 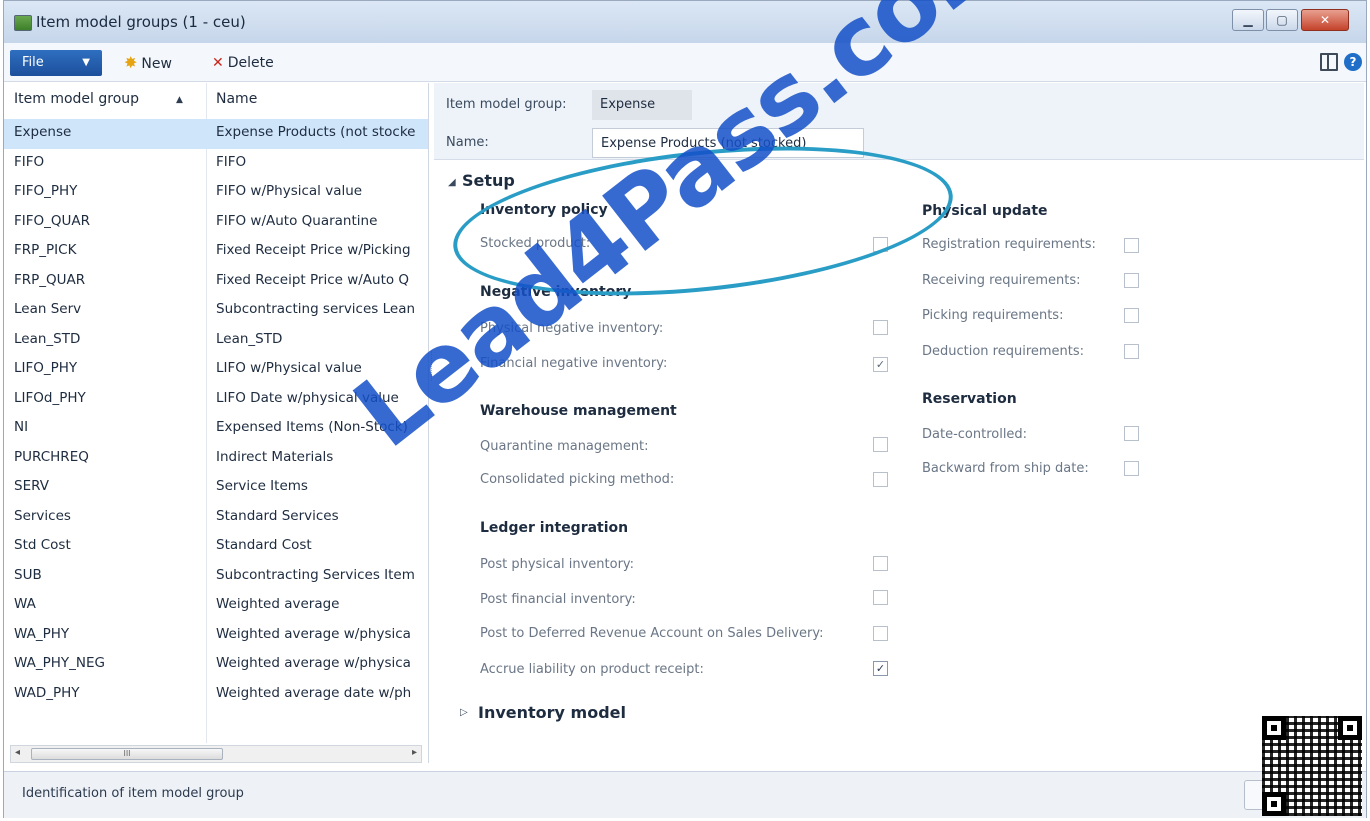 What do you see at coordinates (574, 363) in the screenshot?
I see `financial-negative-inventory-label: Financial negative inventory:` at bounding box center [574, 363].